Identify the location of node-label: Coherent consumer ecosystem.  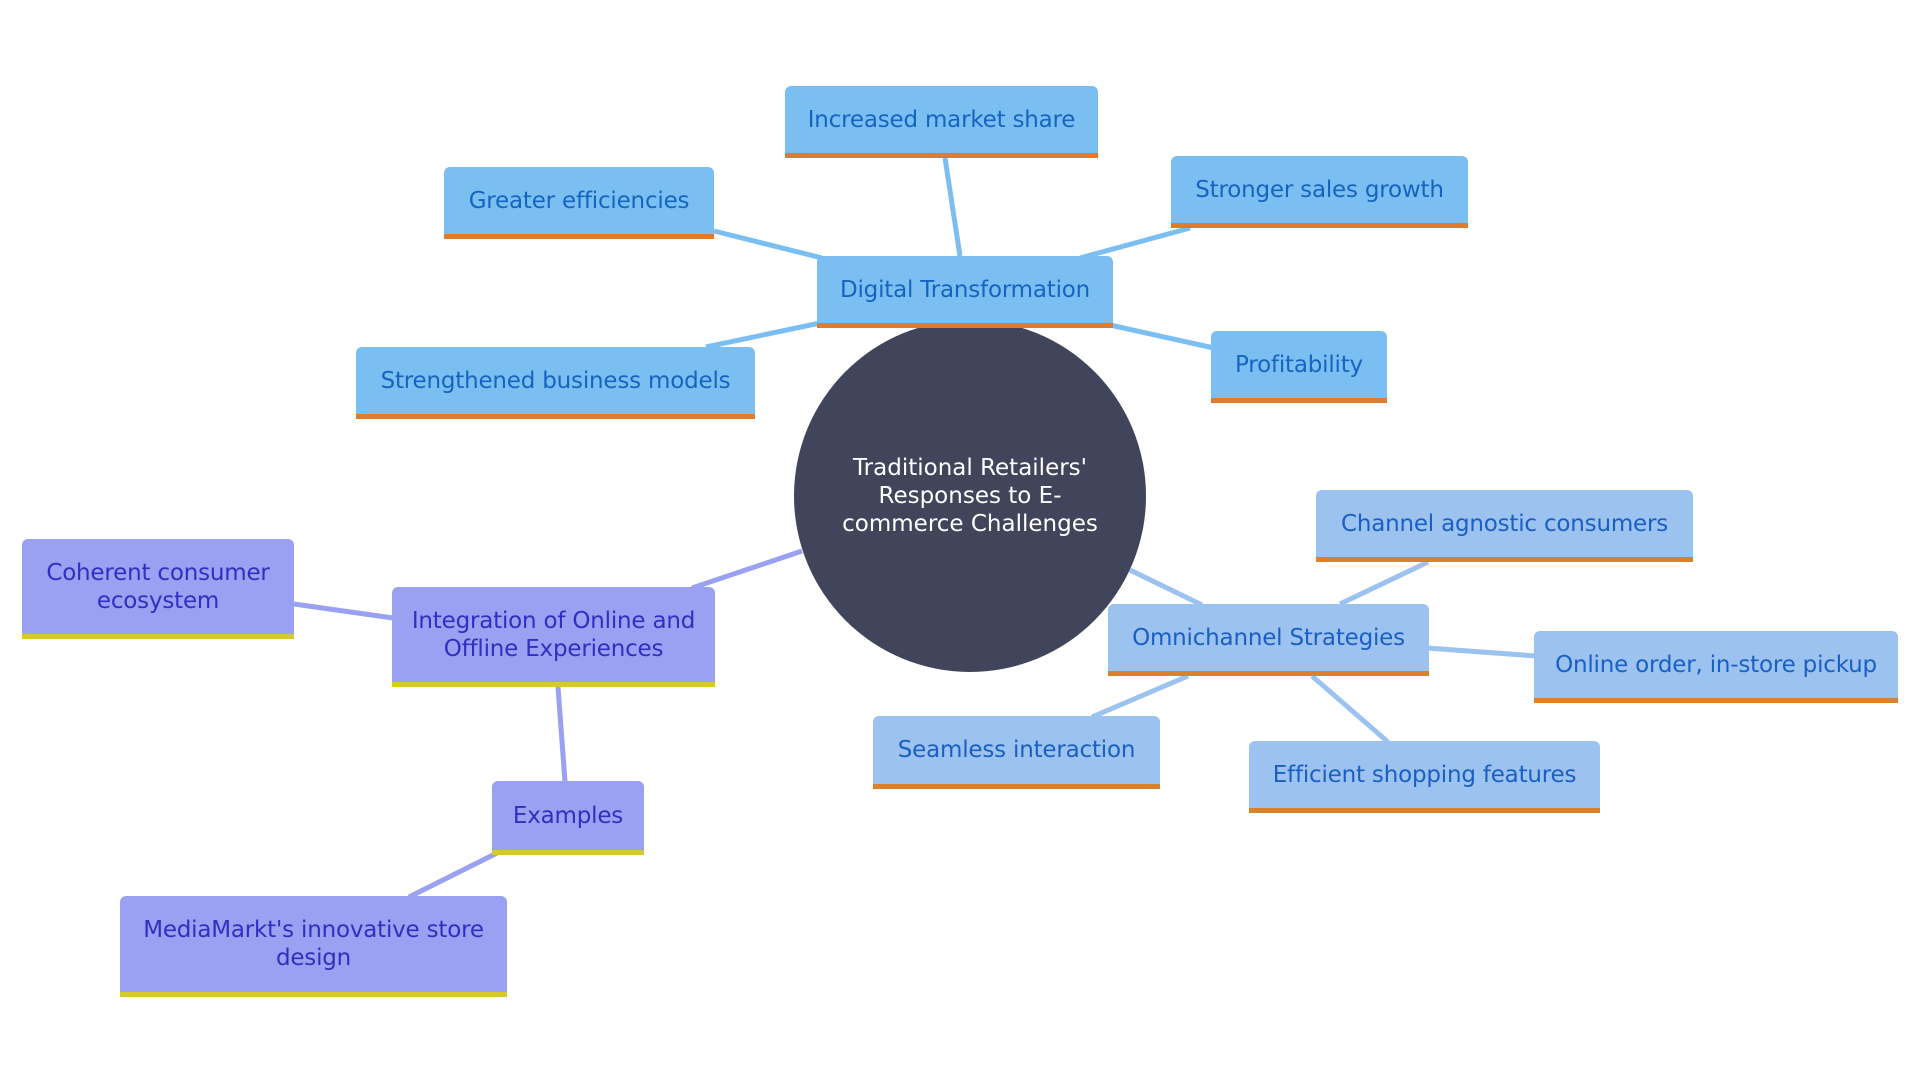
(158, 586).